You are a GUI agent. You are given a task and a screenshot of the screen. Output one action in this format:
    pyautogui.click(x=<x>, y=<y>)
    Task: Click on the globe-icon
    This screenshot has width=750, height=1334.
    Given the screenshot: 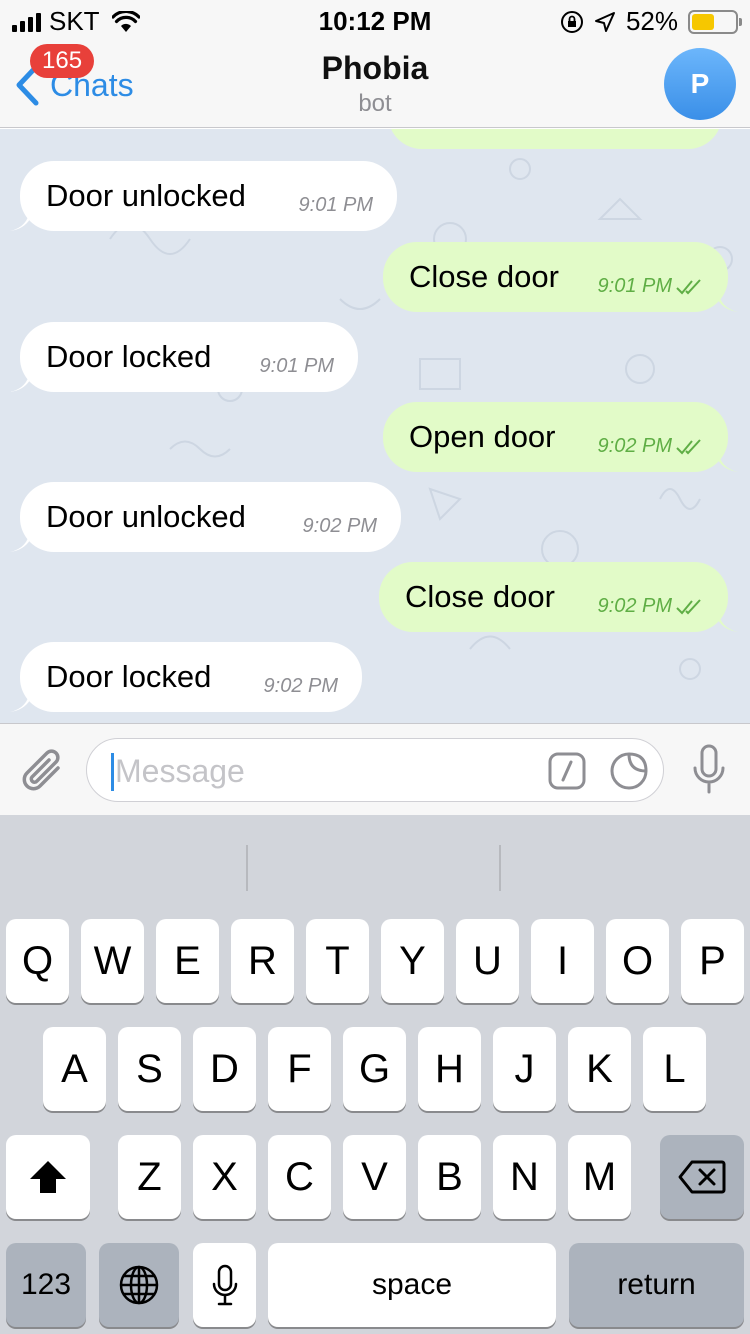 What is the action you would take?
    pyautogui.click(x=139, y=1285)
    